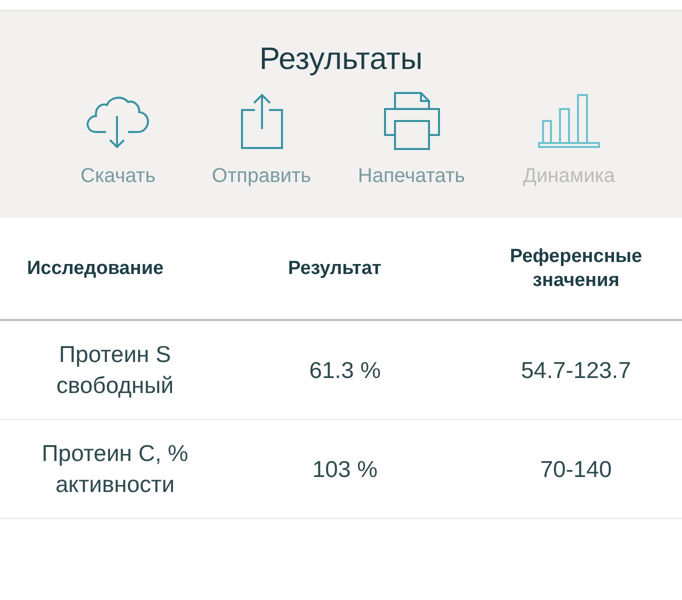  I want to click on column-header: Референсные значения, so click(576, 268).